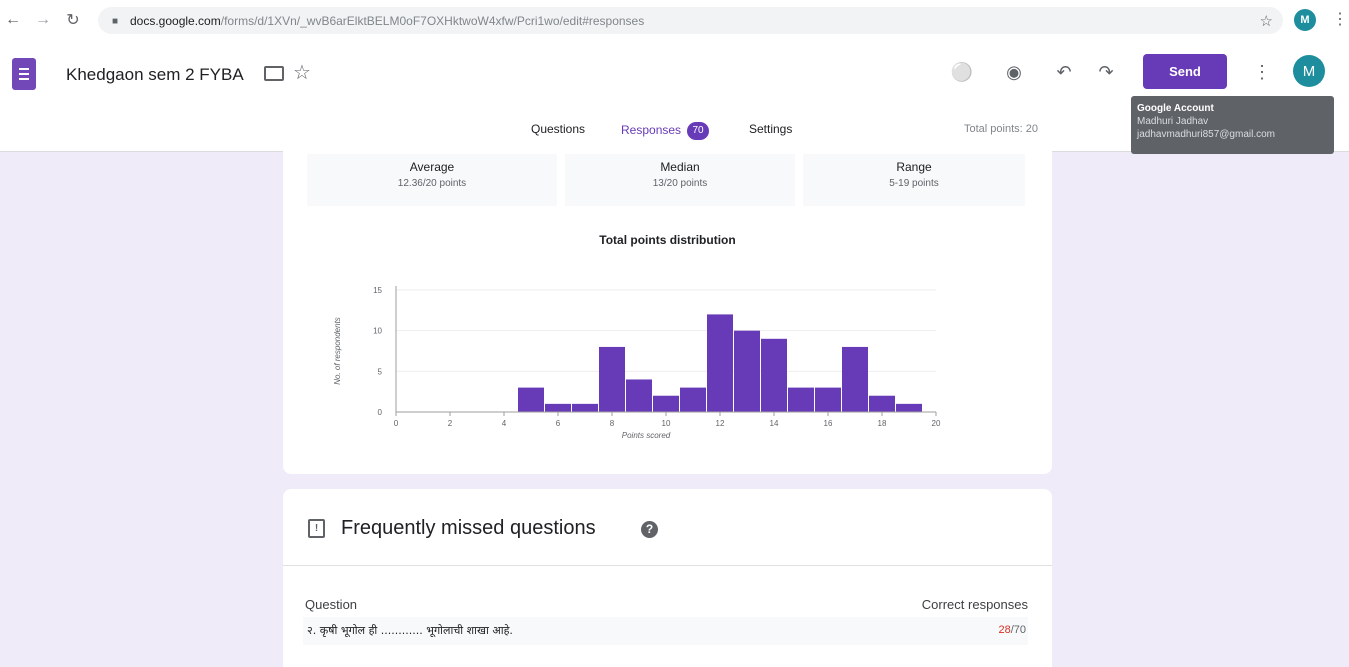 The height and width of the screenshot is (667, 1349). I want to click on x-tick-label: 14, so click(774, 423).